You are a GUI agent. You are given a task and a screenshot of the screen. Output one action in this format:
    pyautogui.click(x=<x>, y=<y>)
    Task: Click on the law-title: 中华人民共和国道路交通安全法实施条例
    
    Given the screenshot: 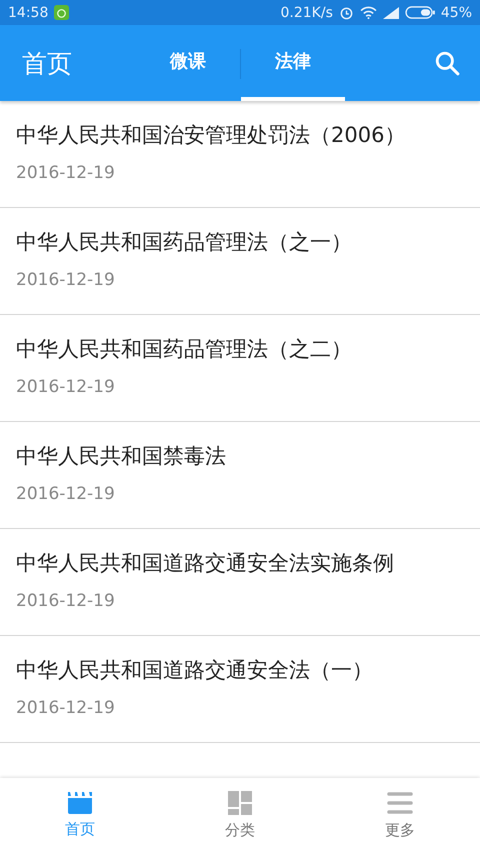 What is the action you would take?
    pyautogui.click(x=205, y=563)
    